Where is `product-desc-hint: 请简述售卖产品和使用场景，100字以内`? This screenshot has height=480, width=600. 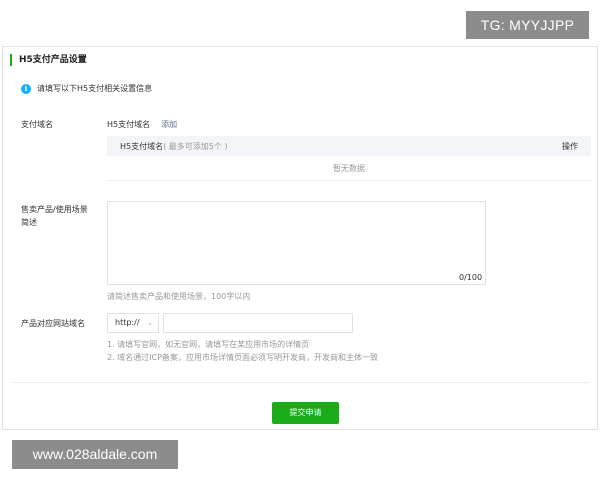
product-desc-hint: 请简述售卖产品和使用场景，100字以内 is located at coordinates (179, 296).